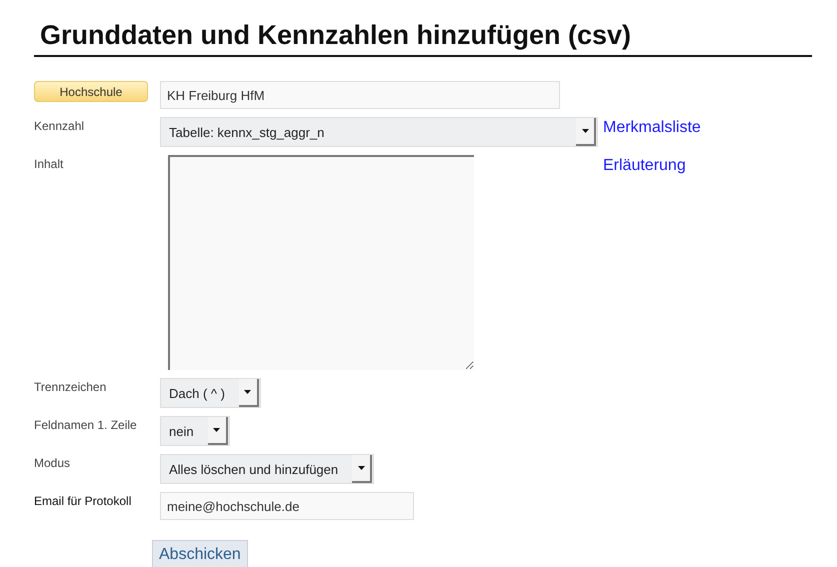 This screenshot has height=567, width=837. Describe the element at coordinates (195, 431) in the screenshot. I see `select-field: nein` at that location.